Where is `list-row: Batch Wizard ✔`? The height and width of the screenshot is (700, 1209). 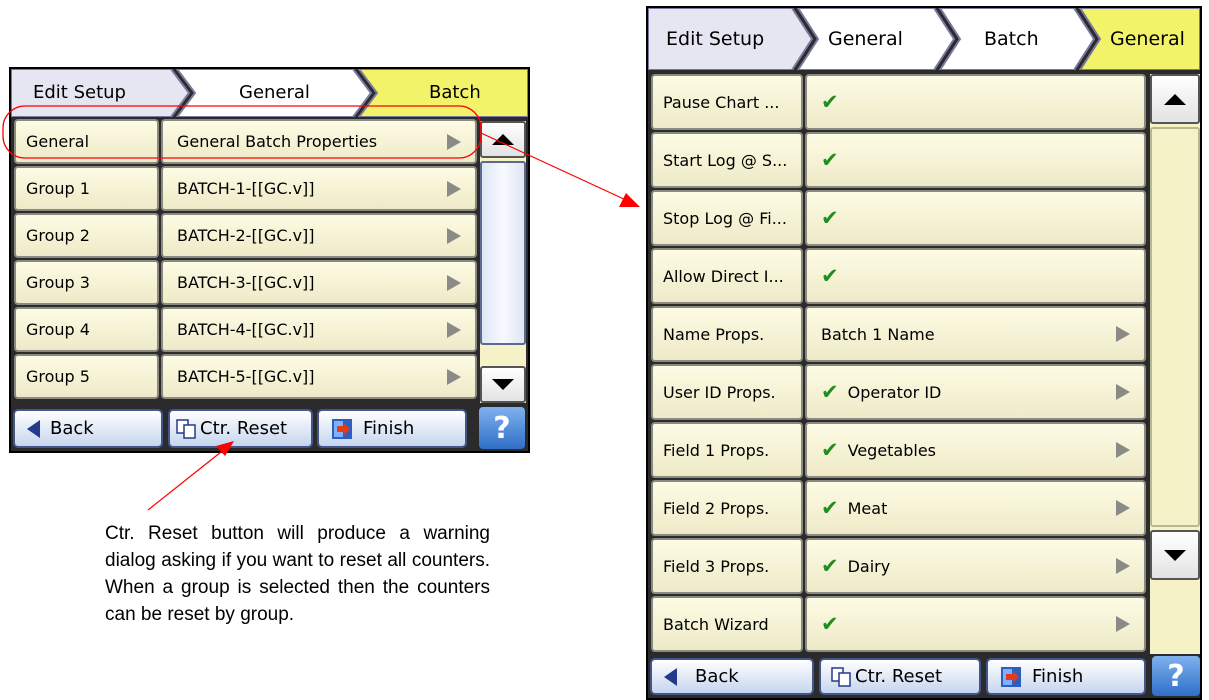
list-row: Batch Wizard ✔ is located at coordinates (898, 624).